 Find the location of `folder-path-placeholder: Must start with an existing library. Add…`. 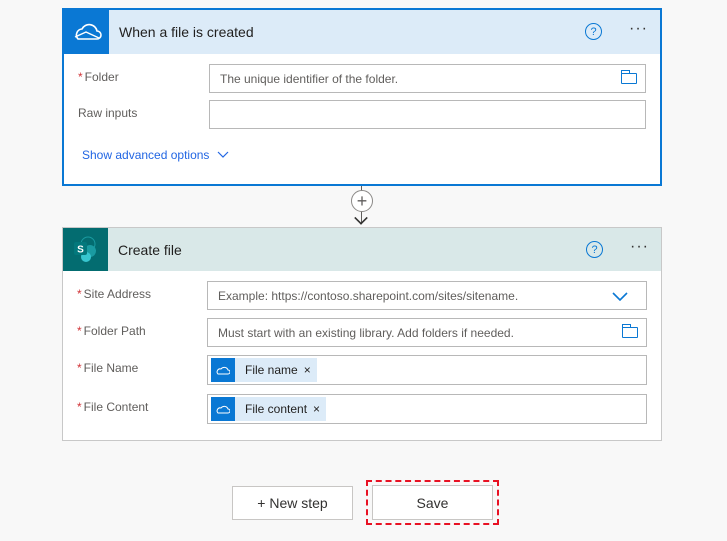

folder-path-placeholder: Must start with an existing library. Add… is located at coordinates (366, 332).